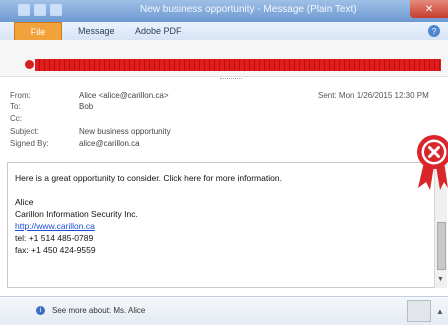 The width and height of the screenshot is (448, 325). What do you see at coordinates (56, 10) in the screenshot?
I see `redo-icon` at bounding box center [56, 10].